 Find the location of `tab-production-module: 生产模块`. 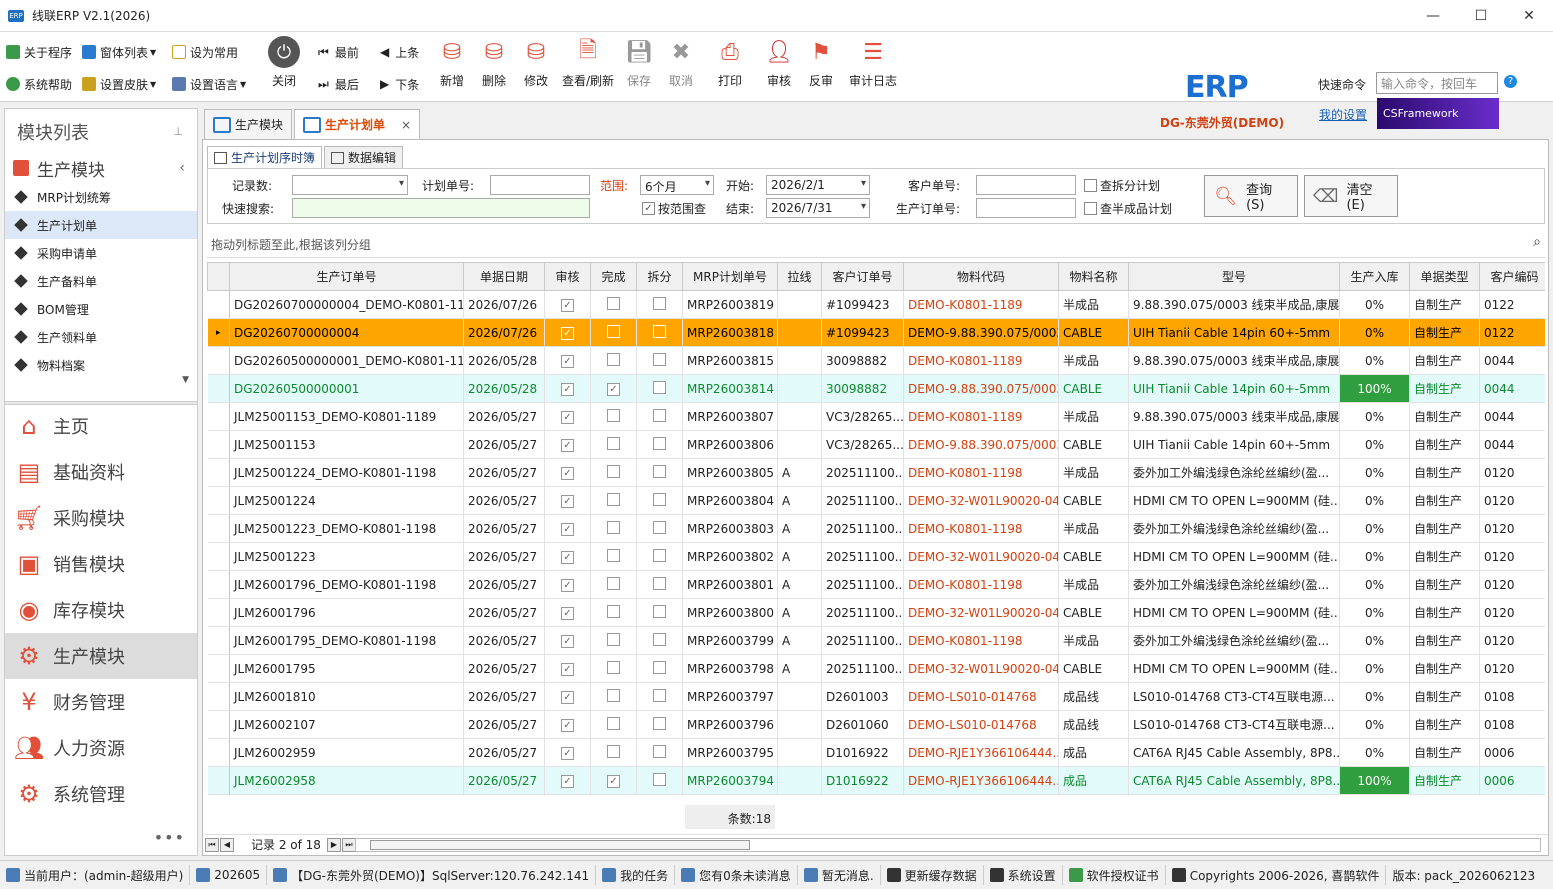

tab-production-module: 生产模块 is located at coordinates (248, 124).